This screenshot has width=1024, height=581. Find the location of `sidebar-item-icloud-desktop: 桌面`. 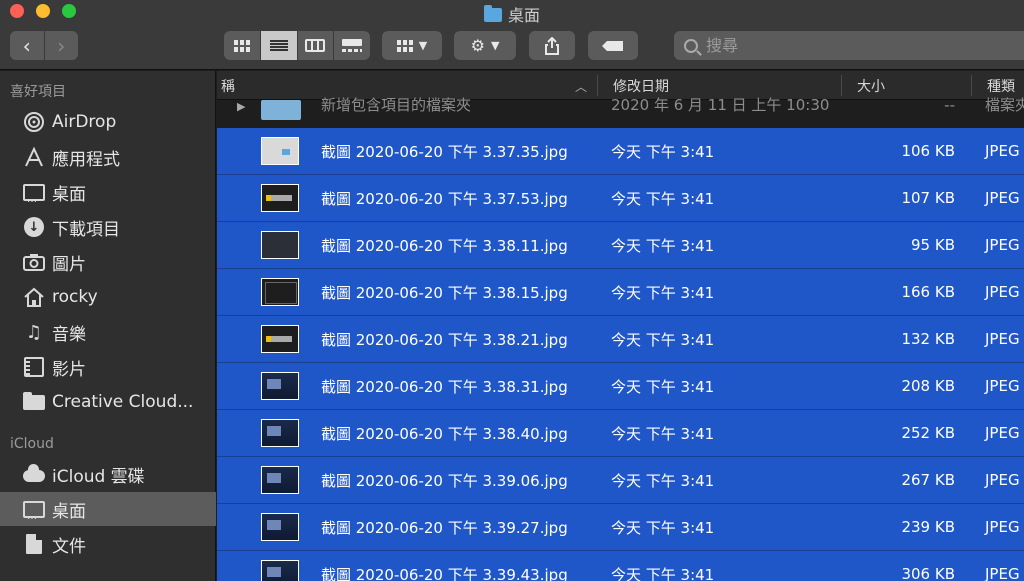

sidebar-item-icloud-desktop: 桌面 is located at coordinates (108, 509).